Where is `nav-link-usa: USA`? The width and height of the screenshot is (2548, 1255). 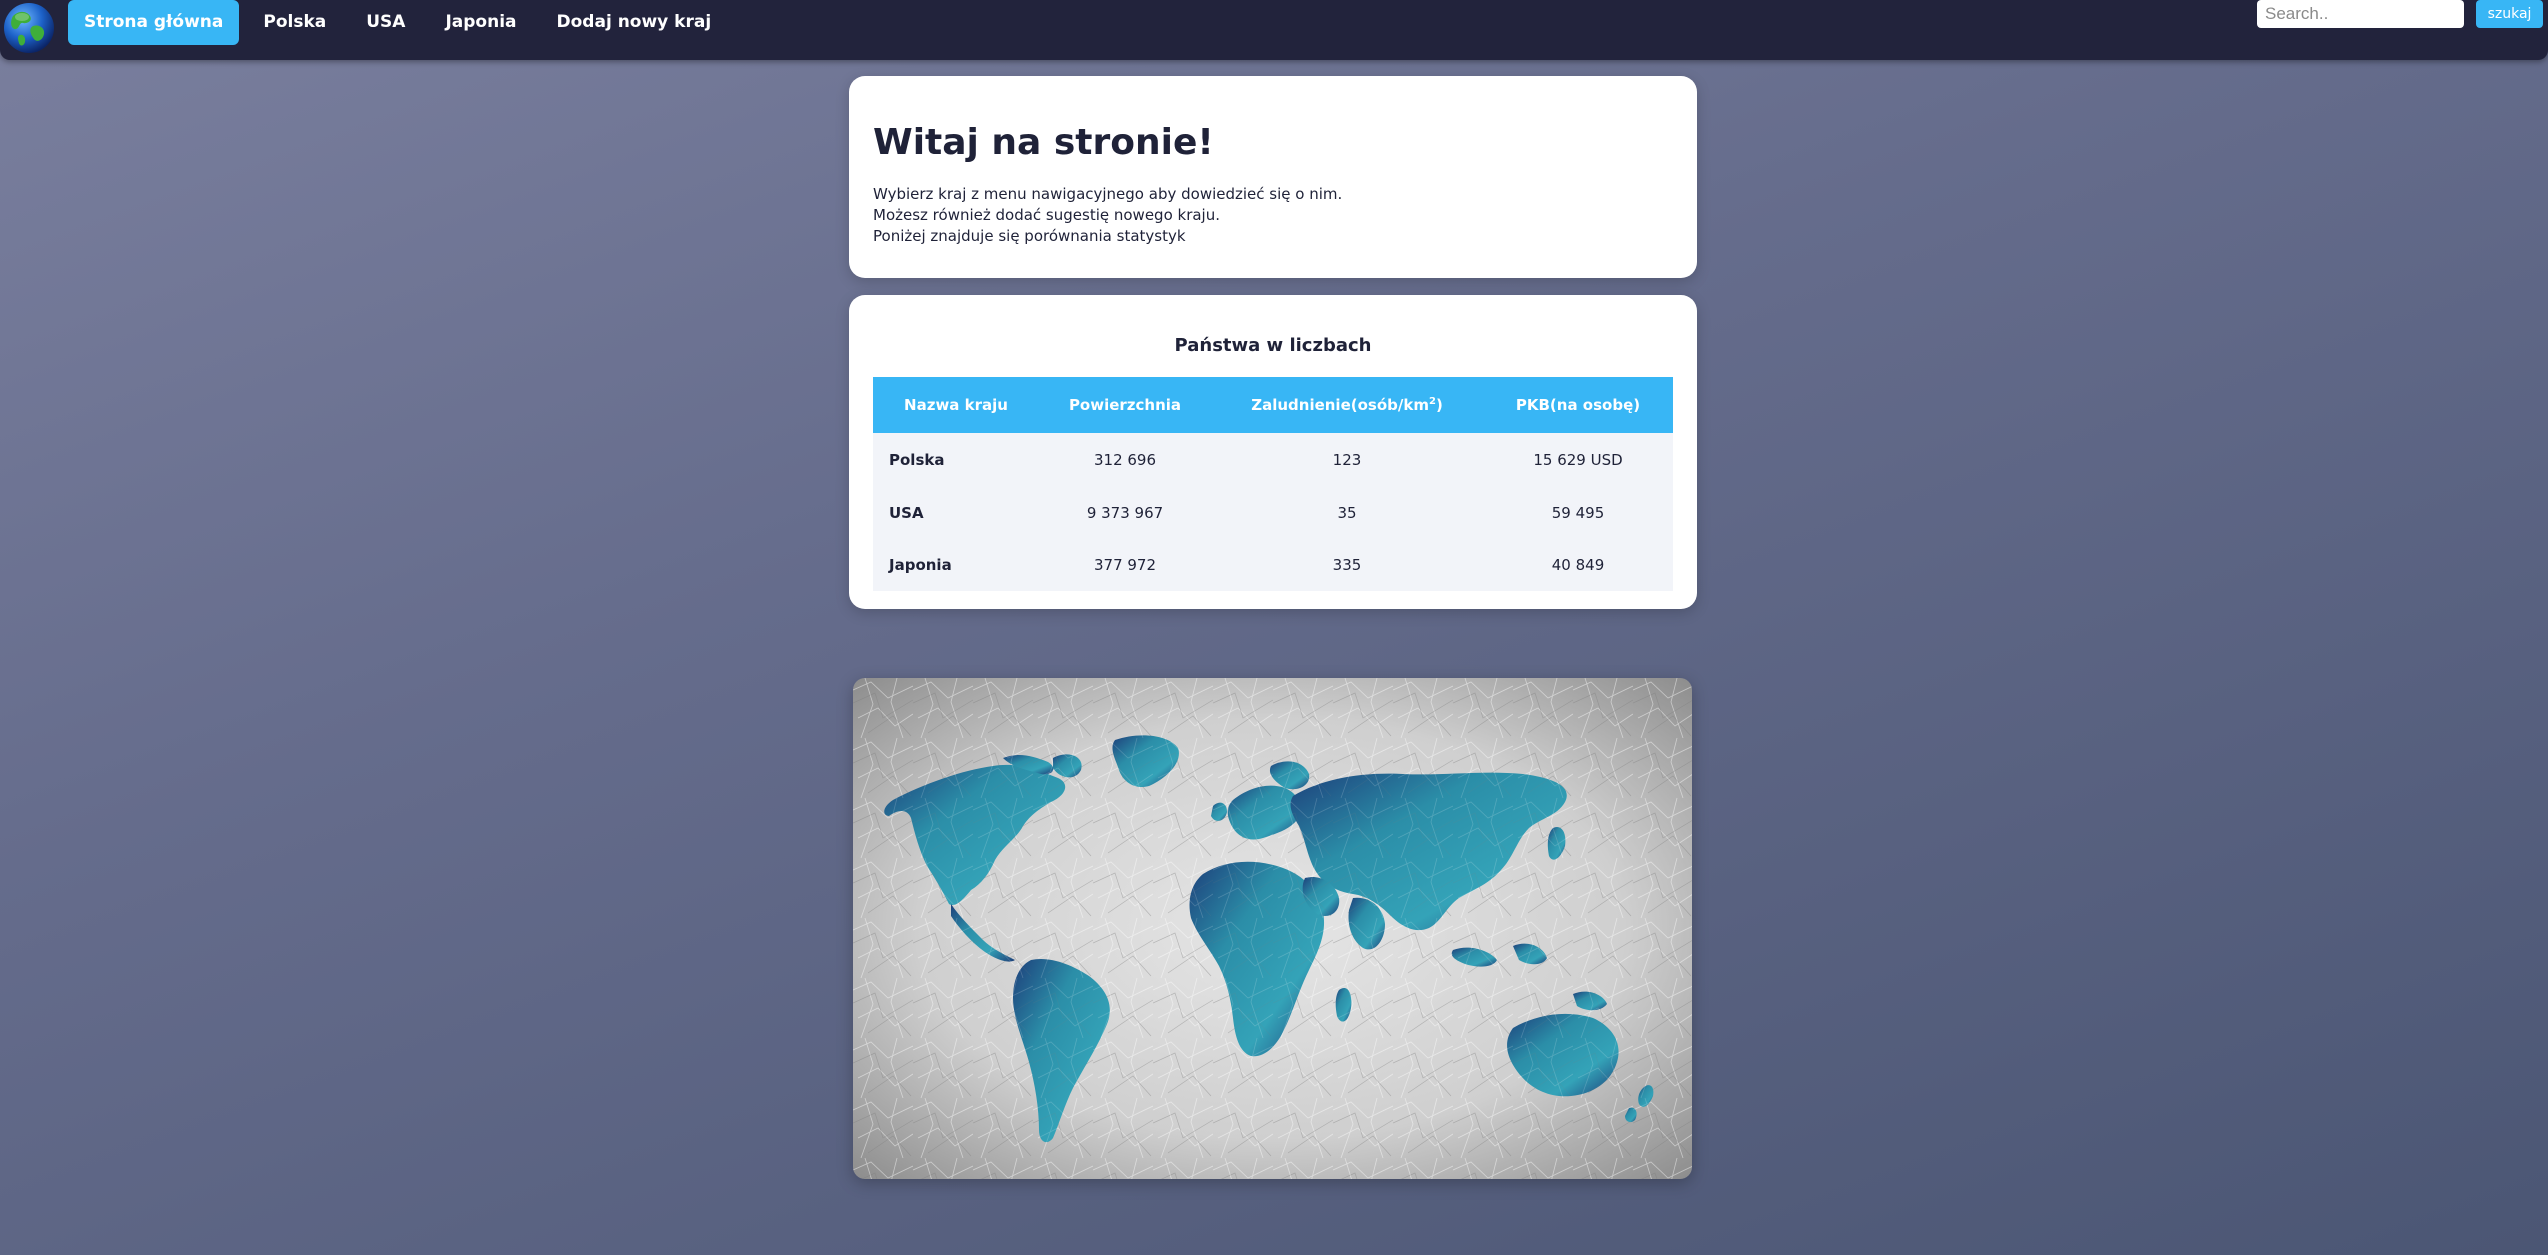 nav-link-usa: USA is located at coordinates (385, 22).